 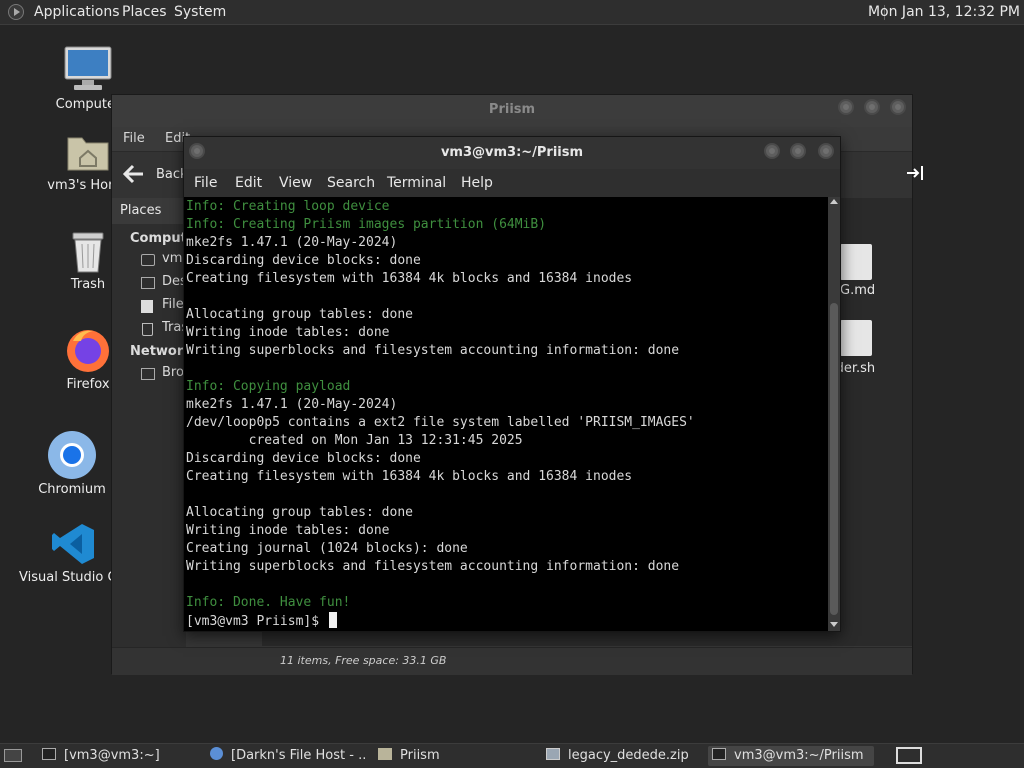 I want to click on terminal-title: vm3@vm3:~/Priism, so click(x=512, y=152).